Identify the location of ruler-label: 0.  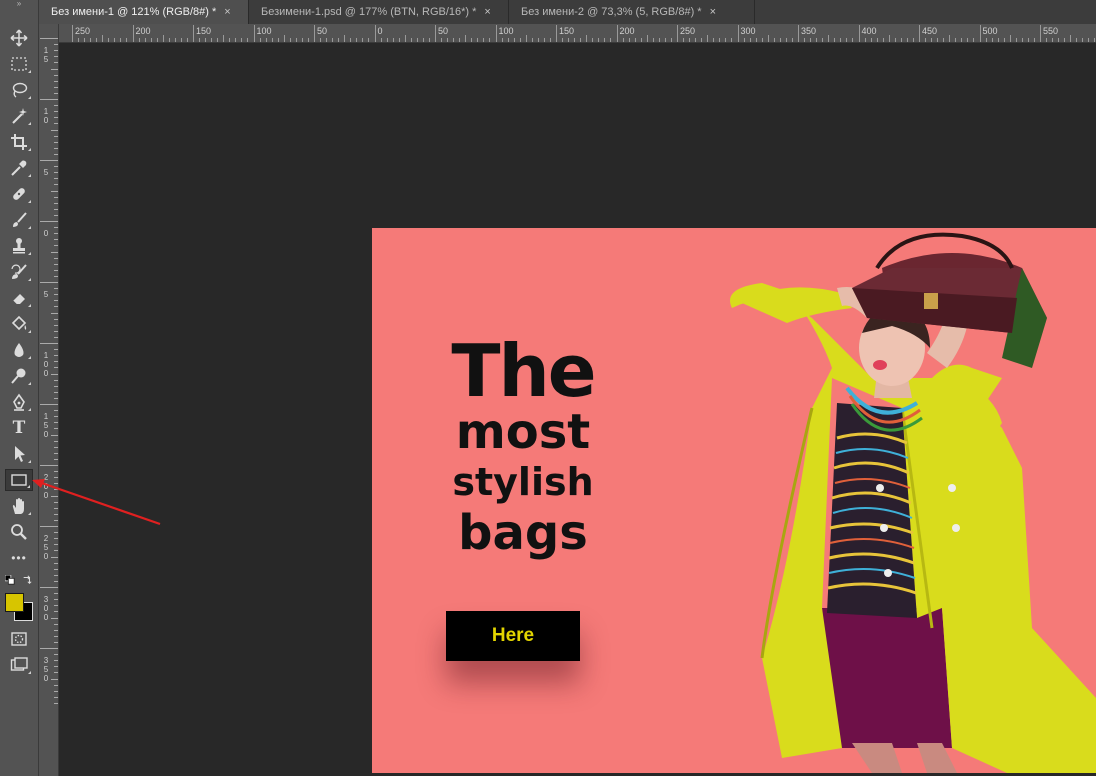
(46, 233).